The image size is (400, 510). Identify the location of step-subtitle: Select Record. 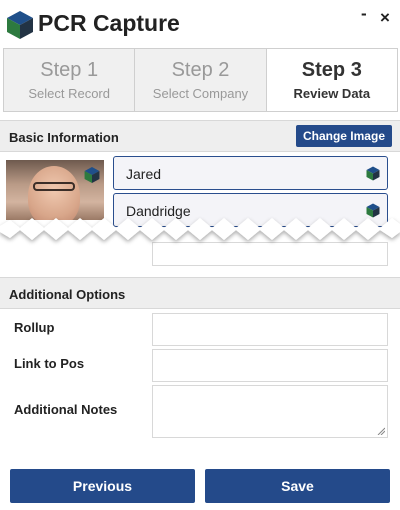
(69, 93).